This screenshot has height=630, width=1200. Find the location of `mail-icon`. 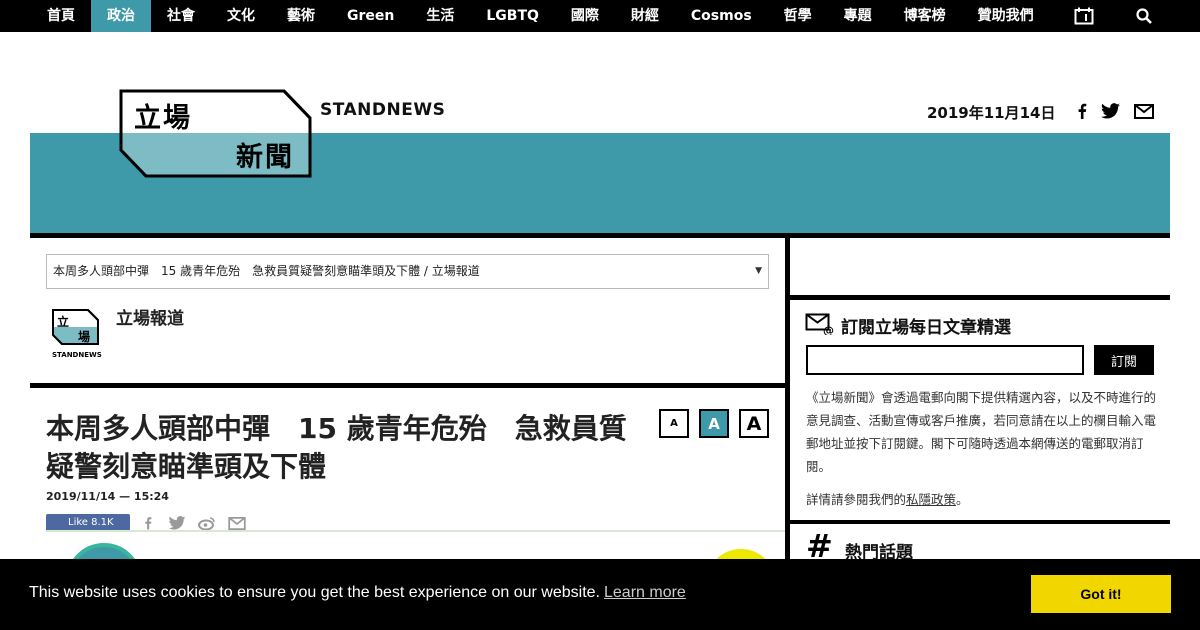

mail-icon is located at coordinates (1144, 111).